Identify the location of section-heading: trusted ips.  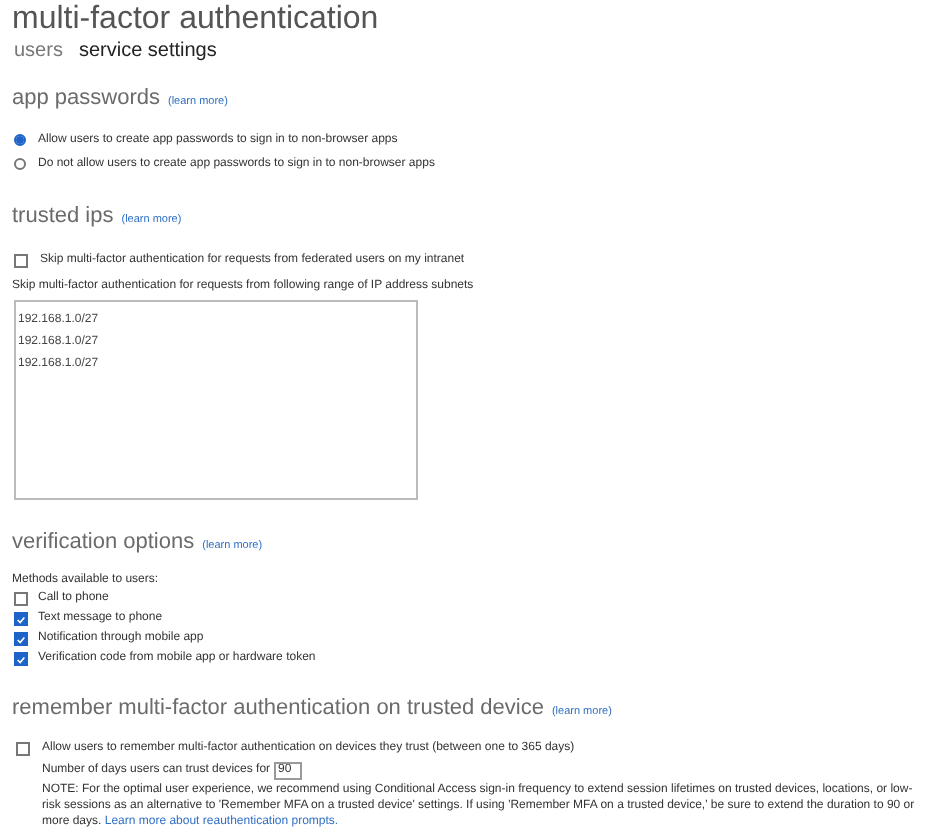
(63, 216).